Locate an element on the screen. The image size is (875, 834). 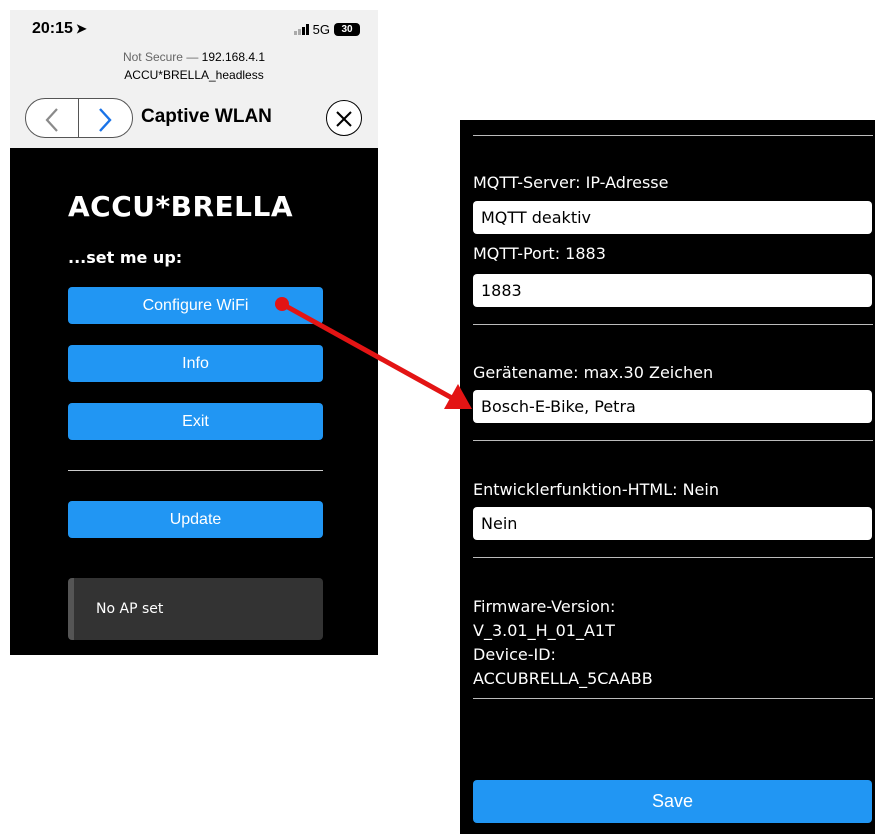
page-title: ACCU*BRELLA_headless is located at coordinates (194, 75).